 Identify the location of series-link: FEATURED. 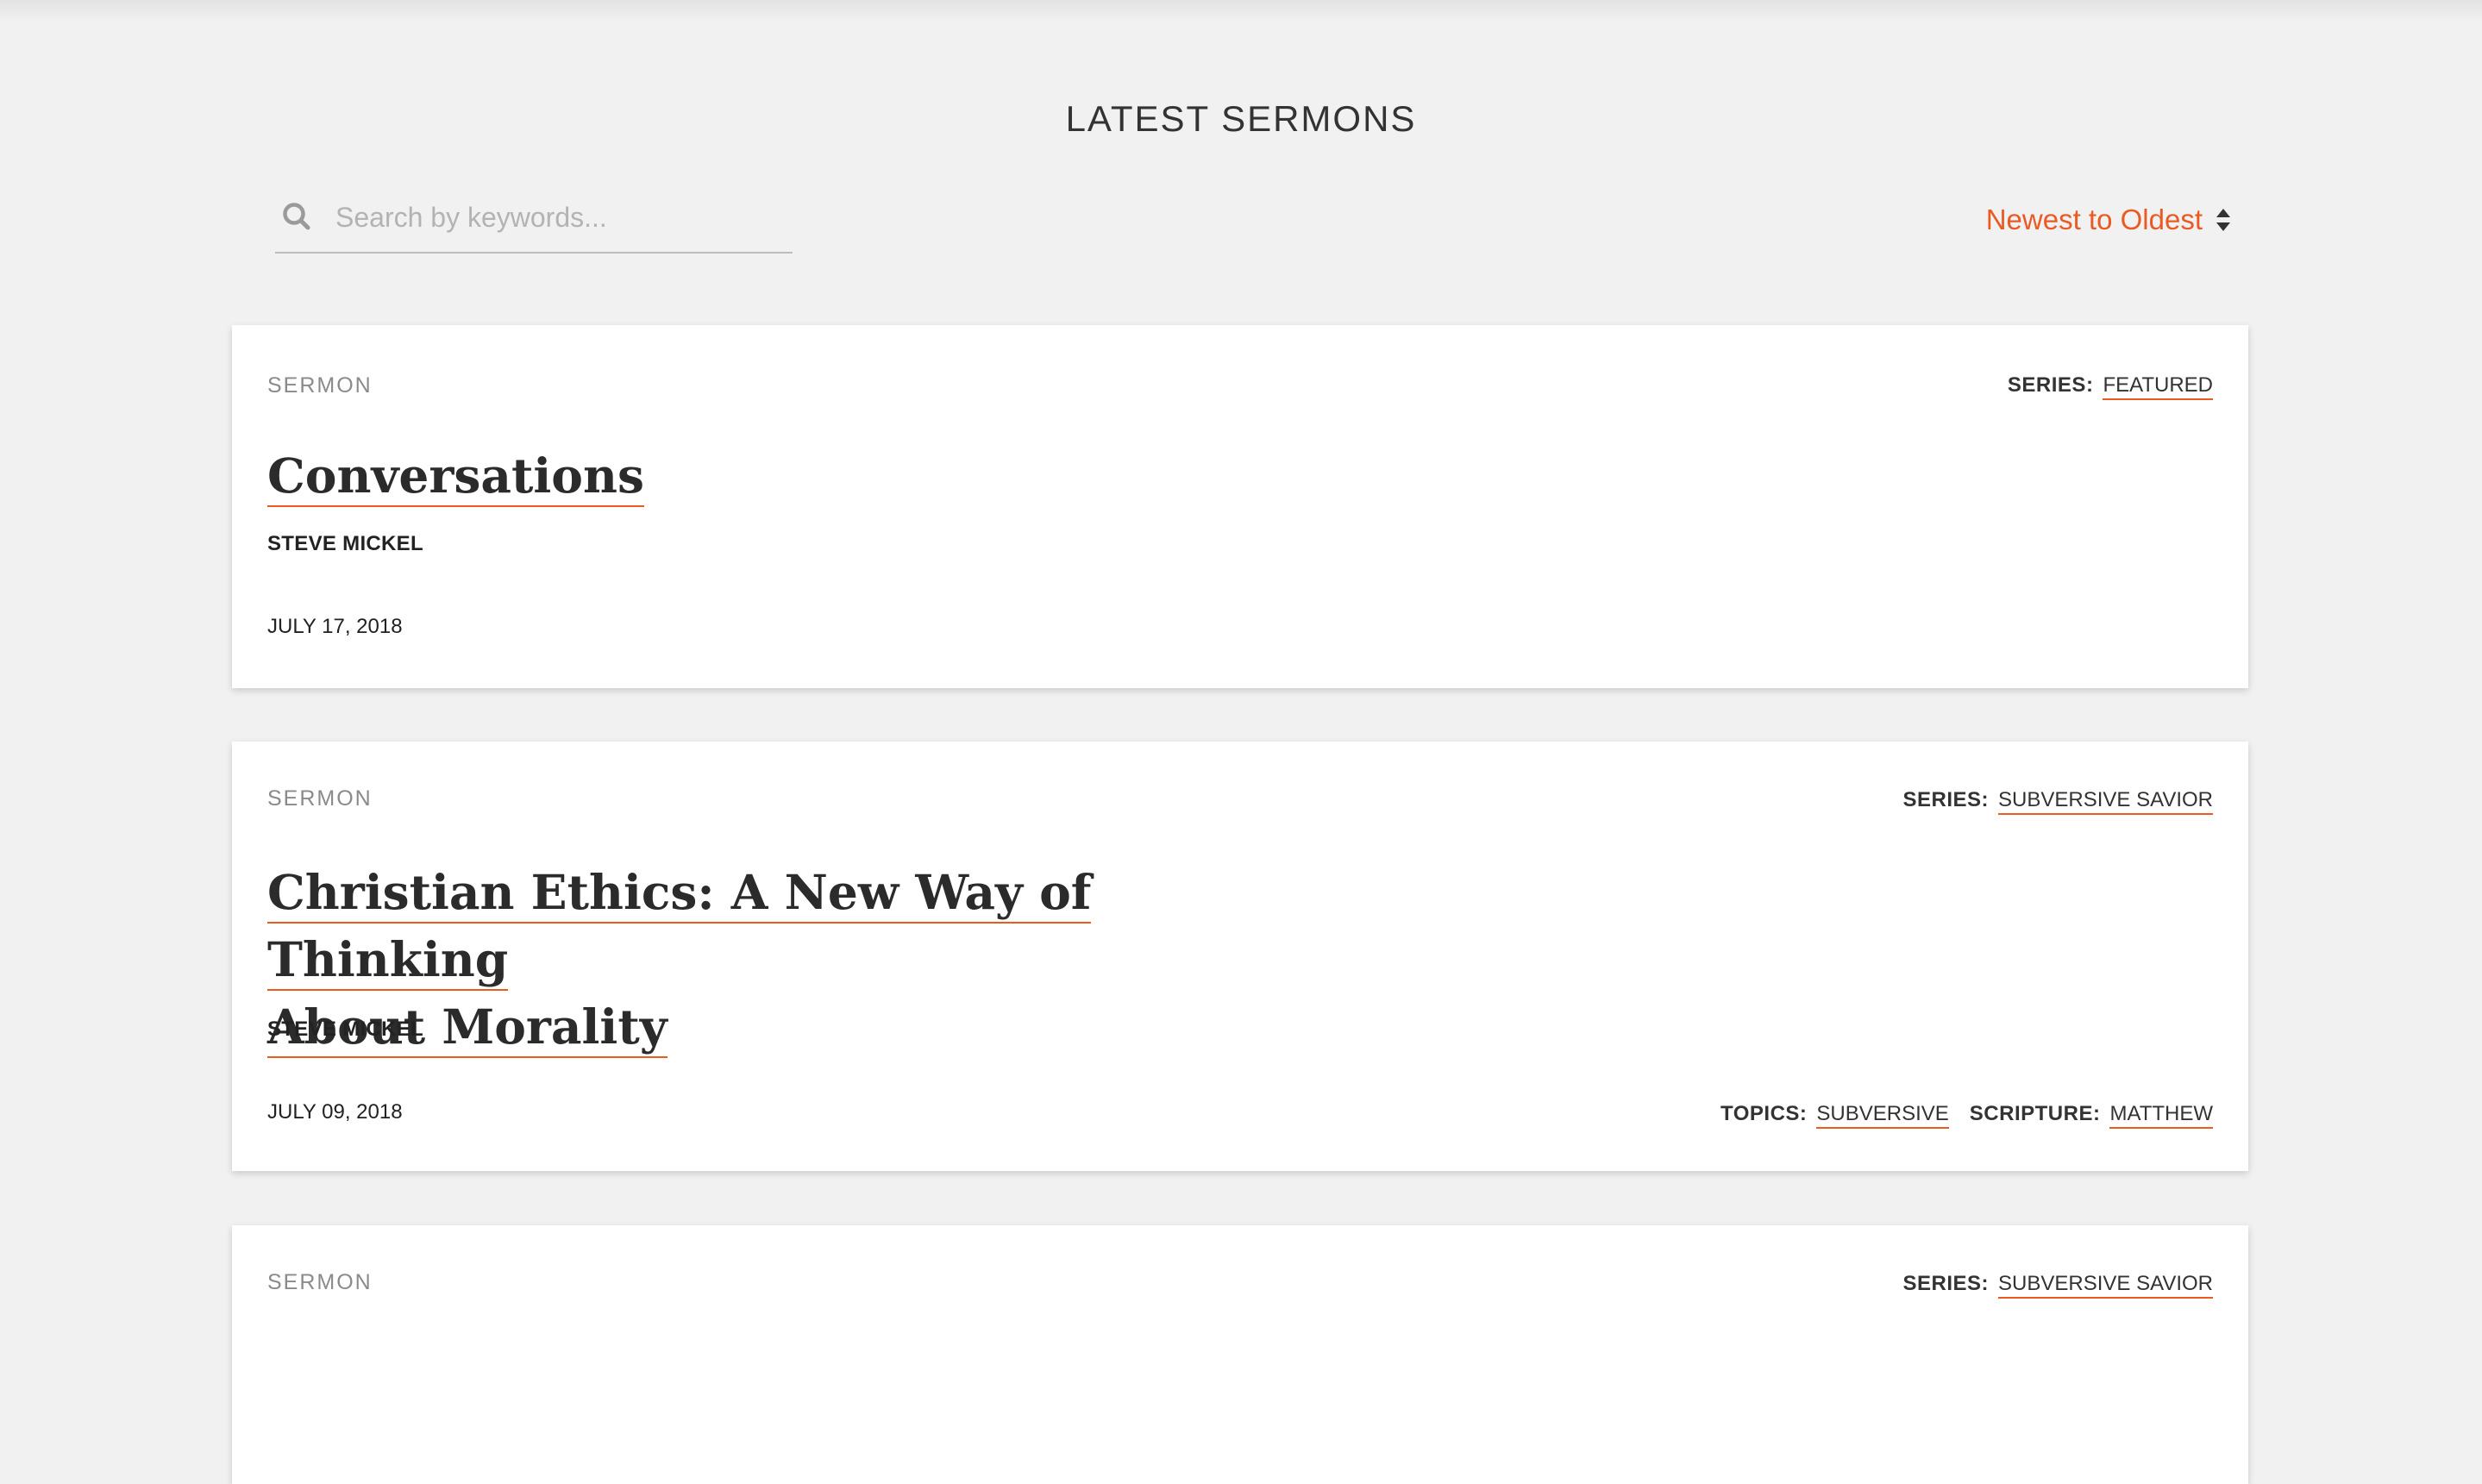
(2158, 386).